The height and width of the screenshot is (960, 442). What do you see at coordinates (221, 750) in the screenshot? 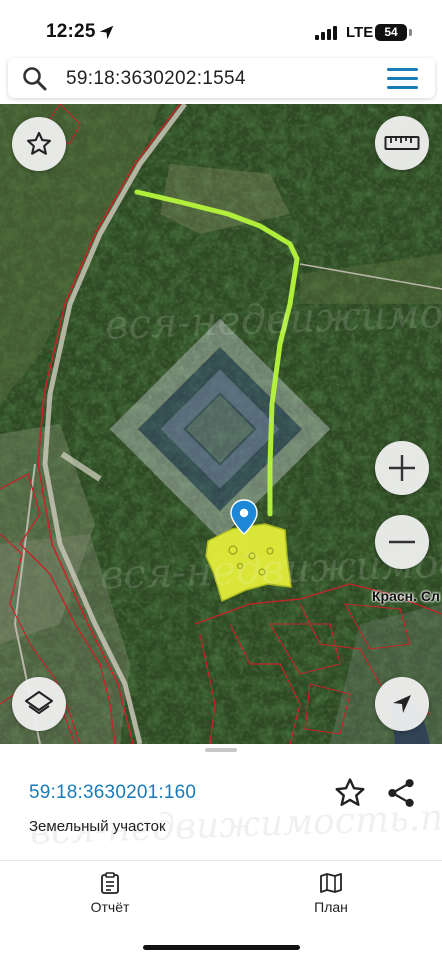
I see `sheet-drag-handle` at bounding box center [221, 750].